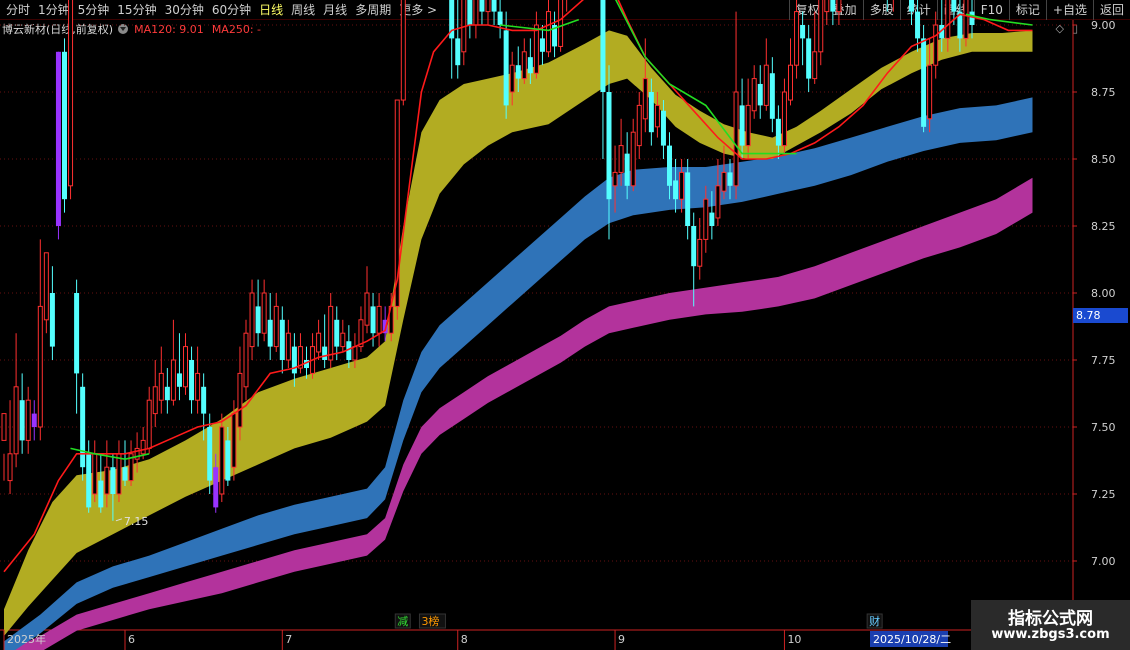 The image size is (1130, 650). Describe the element at coordinates (1103, 159) in the screenshot. I see `y-tick-label: 8.50` at that location.